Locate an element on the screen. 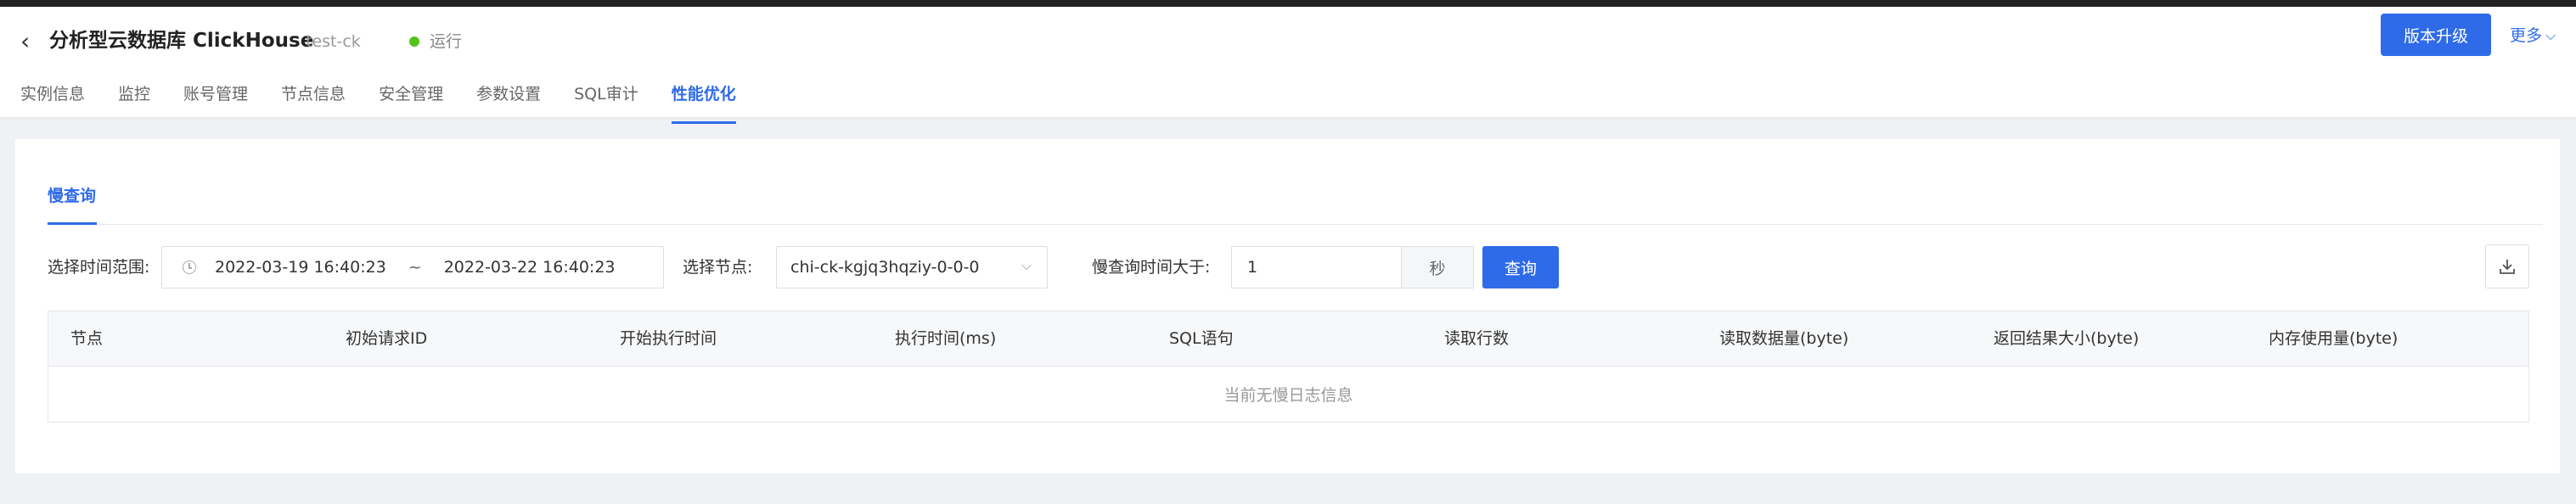  main-tabs: 实例信息 监控 账号管理 节点信息 安全管理 参数设置 SQL审计 性能优化 is located at coordinates (394, 102).